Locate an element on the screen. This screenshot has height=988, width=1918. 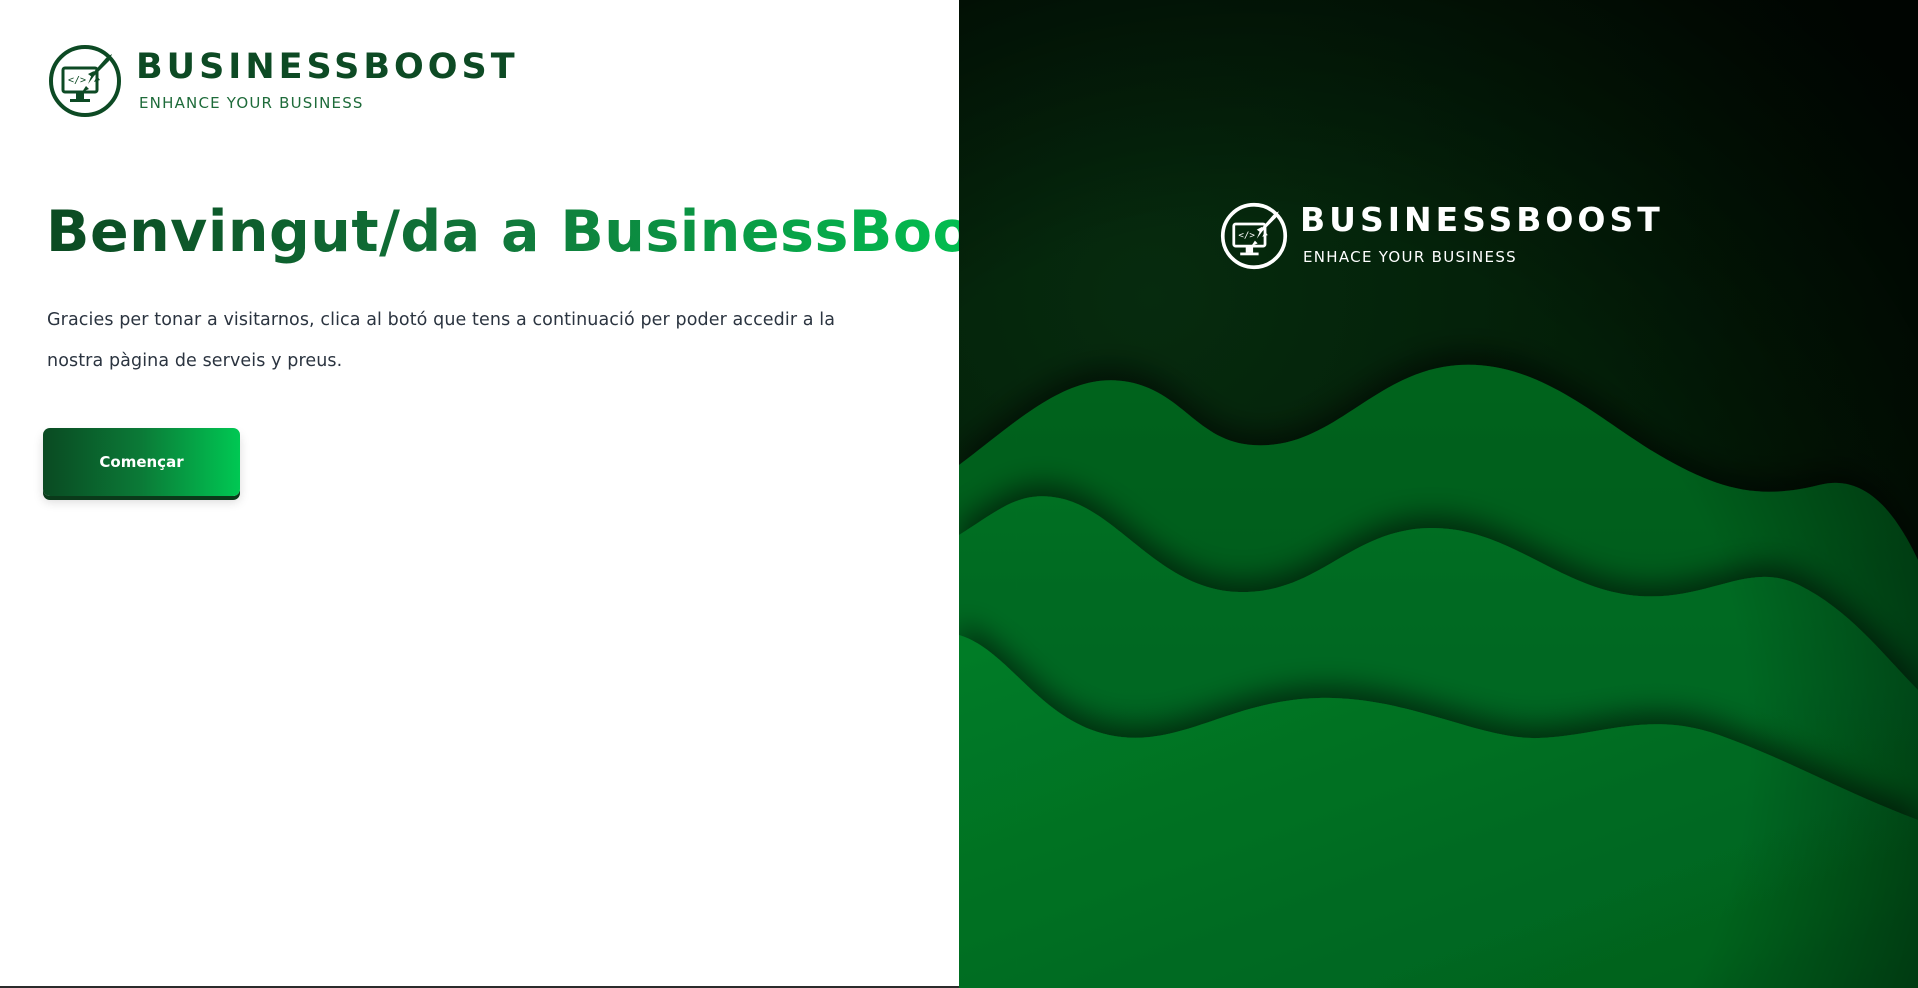
brand-name: BUSINESSBOOST is located at coordinates (327, 67).